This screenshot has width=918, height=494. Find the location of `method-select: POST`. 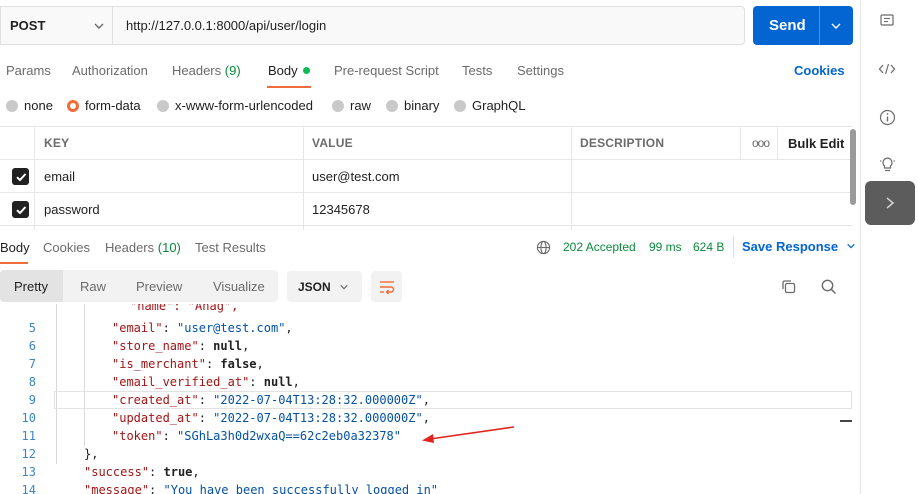

method-select: POST is located at coordinates (56, 25).